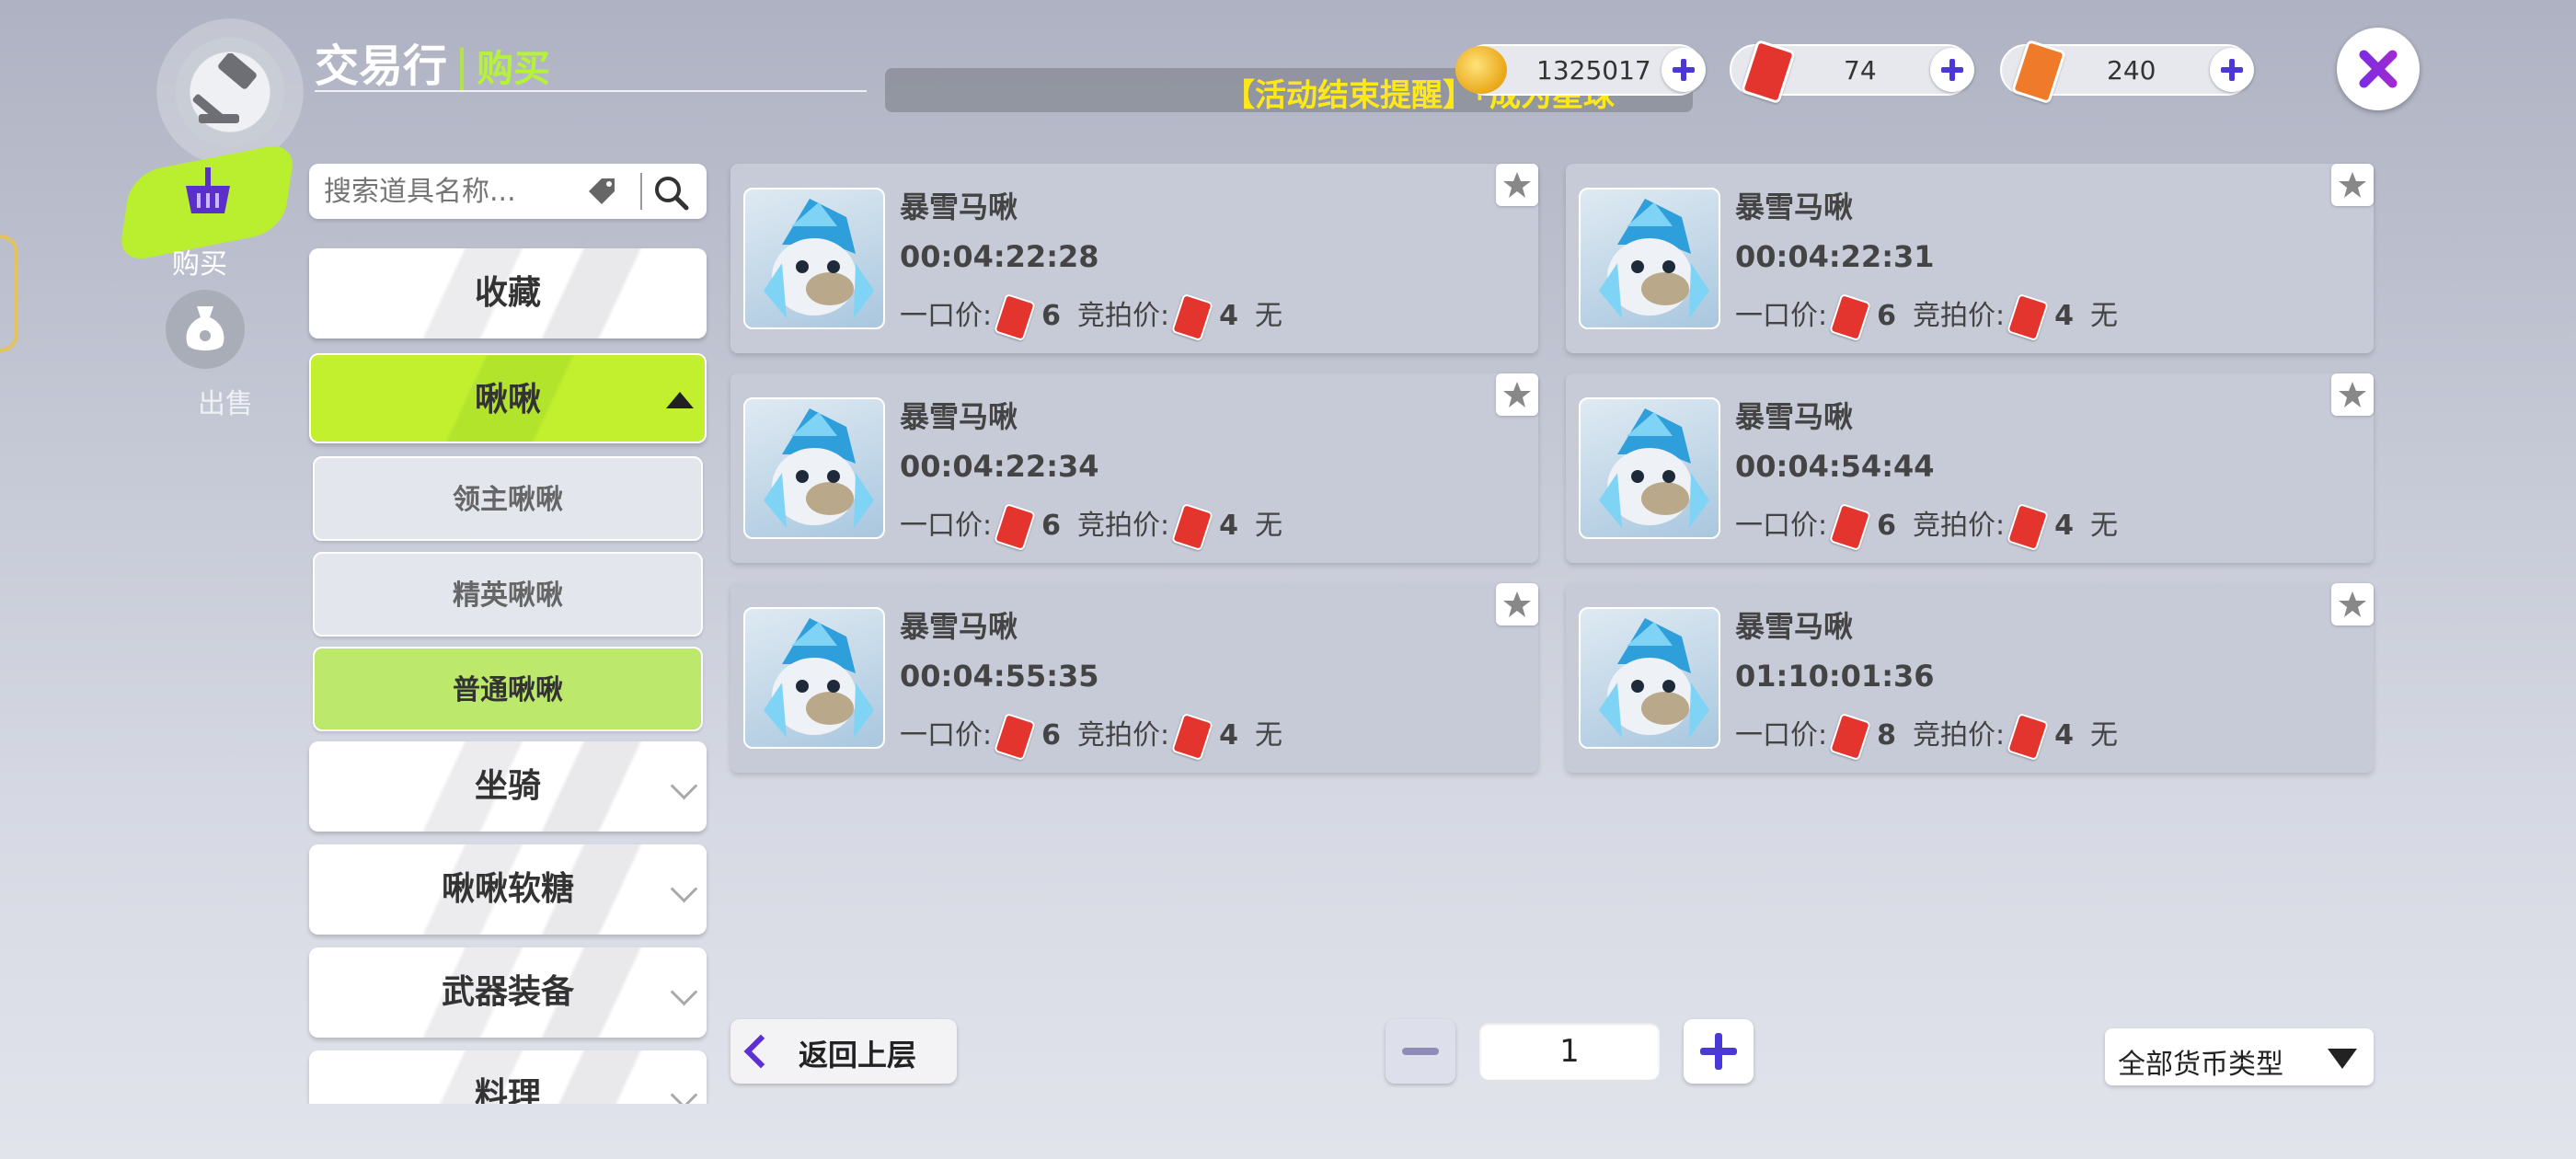 The width and height of the screenshot is (2576, 1159). I want to click on orange-card-icon, so click(2039, 72).